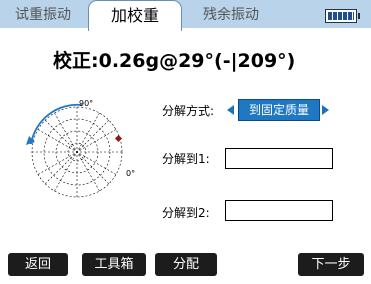  I want to click on allocate-button: 分配, so click(186, 264).